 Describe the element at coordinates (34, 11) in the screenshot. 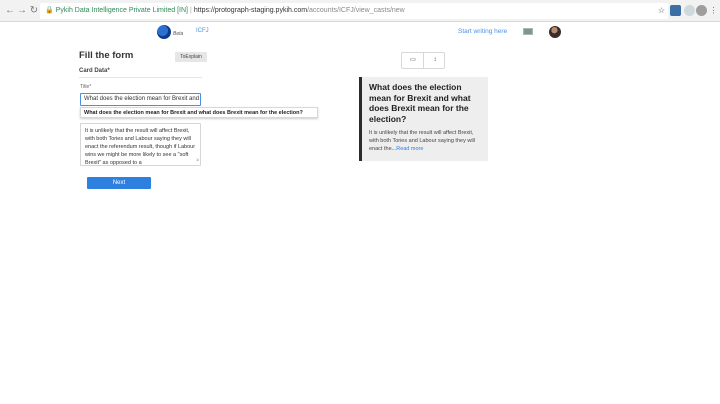

I see `reload-icon: ↻` at that location.